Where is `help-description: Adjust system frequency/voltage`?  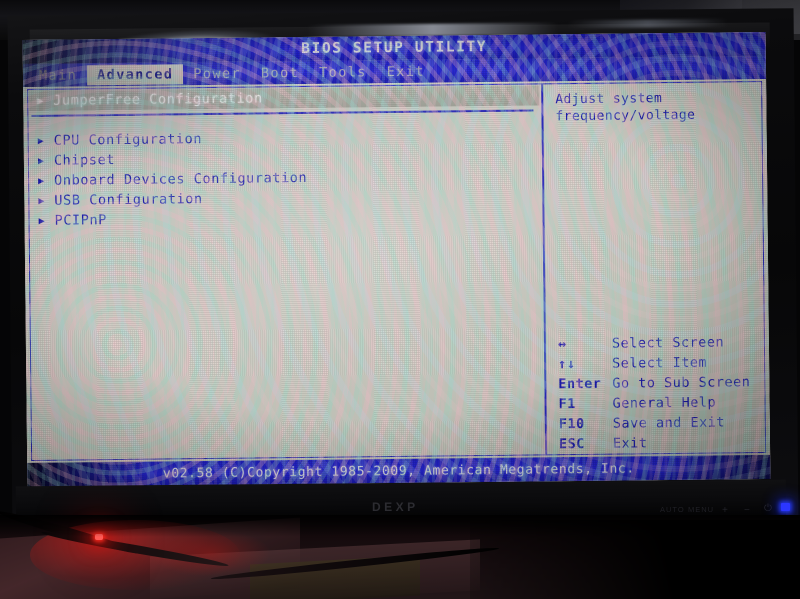 help-description: Adjust system frequency/voltage is located at coordinates (653, 104).